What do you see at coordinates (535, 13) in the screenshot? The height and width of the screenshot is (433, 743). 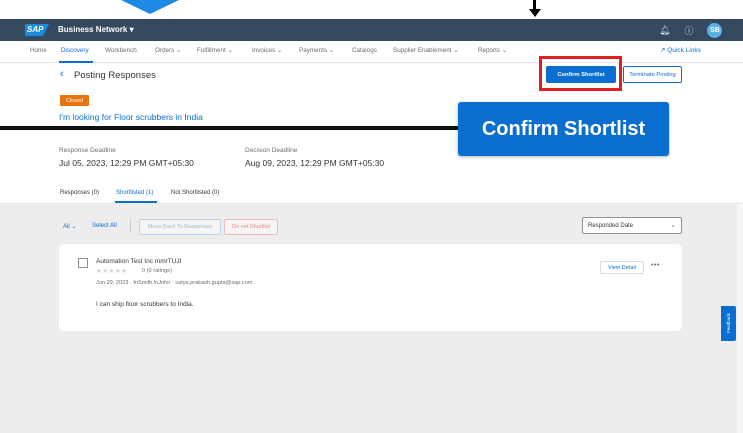 I see `annotation-arrow-right-head` at bounding box center [535, 13].